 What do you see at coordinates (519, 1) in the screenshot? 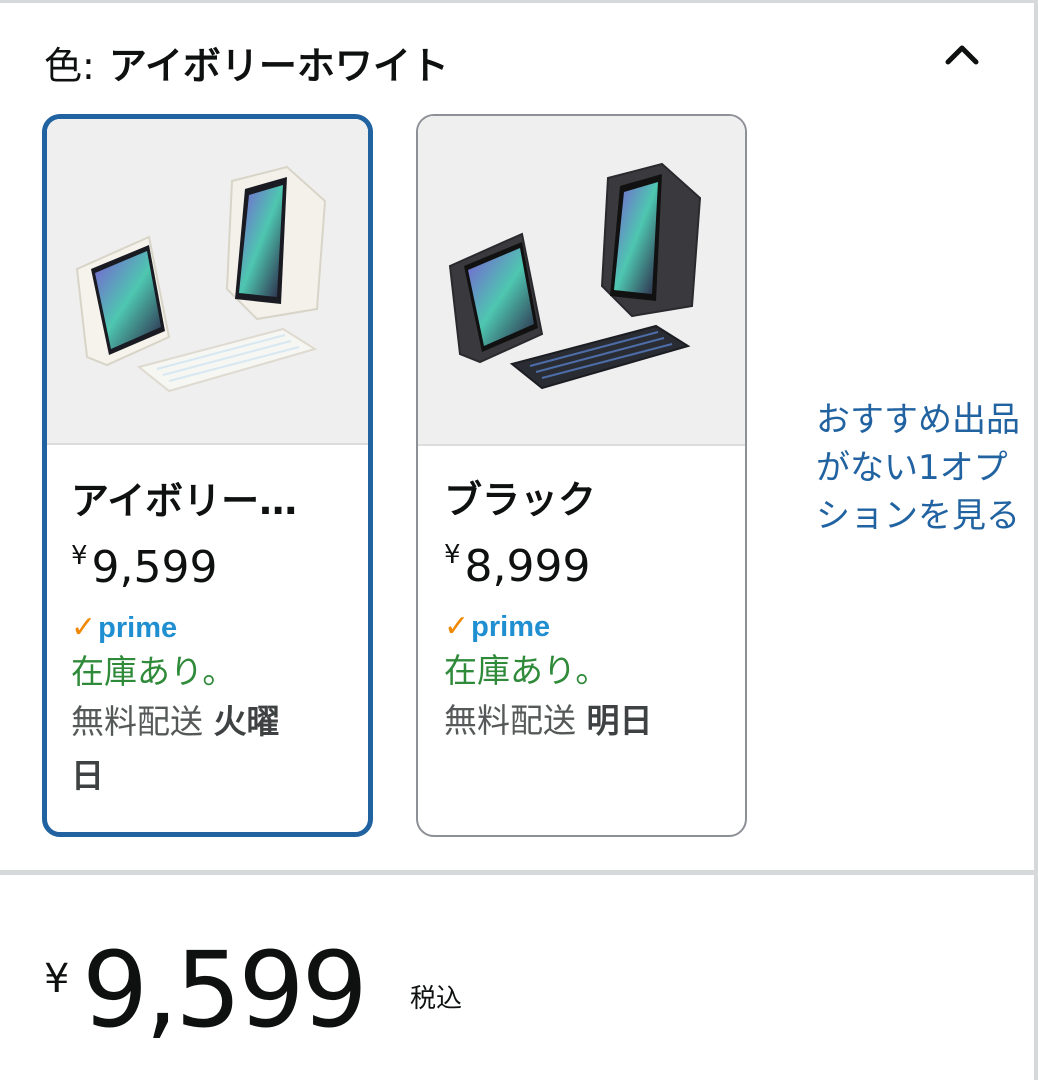
I see `top-divider` at bounding box center [519, 1].